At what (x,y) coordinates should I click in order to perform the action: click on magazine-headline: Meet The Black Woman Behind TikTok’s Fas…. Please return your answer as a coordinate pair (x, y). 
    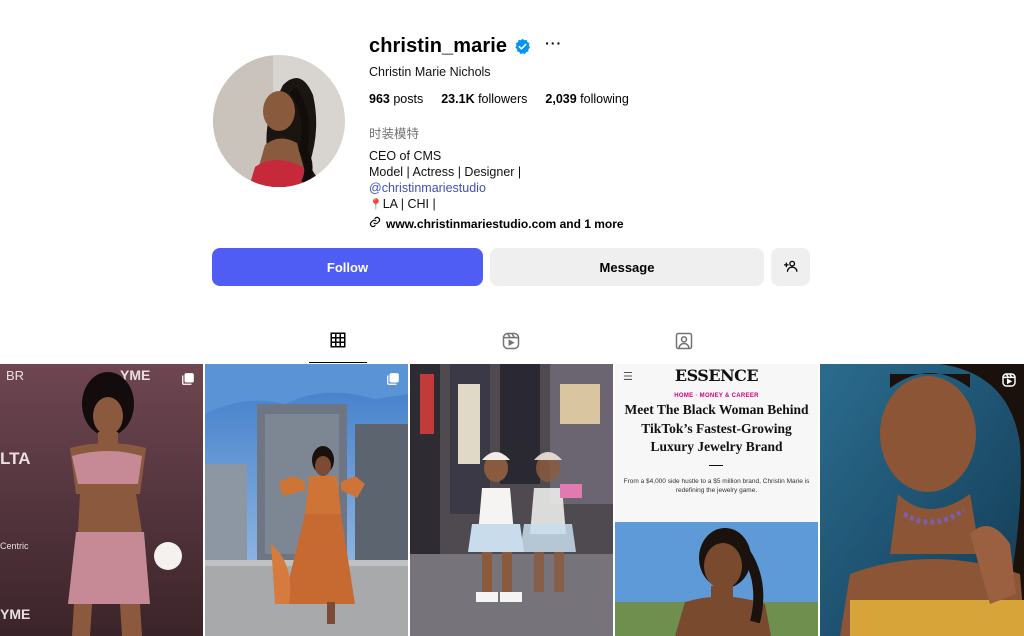
    Looking at the image, I should click on (716, 428).